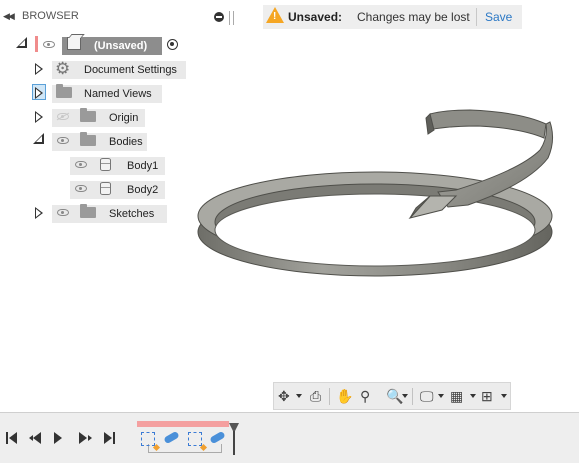  What do you see at coordinates (234, 443) in the screenshot?
I see `timeline-marker-line` at bounding box center [234, 443].